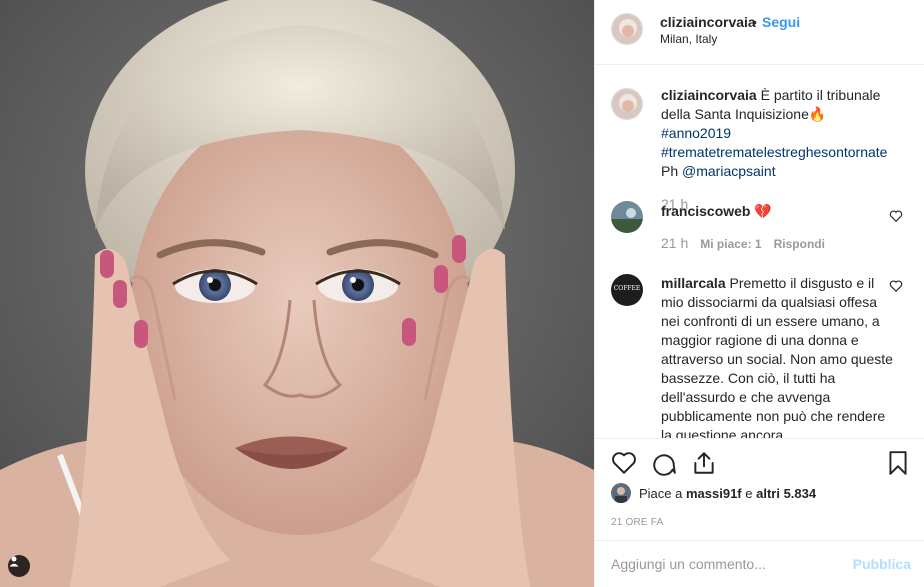 This screenshot has width=924, height=587. What do you see at coordinates (898, 463) in the screenshot?
I see `bookmark-icon` at bounding box center [898, 463].